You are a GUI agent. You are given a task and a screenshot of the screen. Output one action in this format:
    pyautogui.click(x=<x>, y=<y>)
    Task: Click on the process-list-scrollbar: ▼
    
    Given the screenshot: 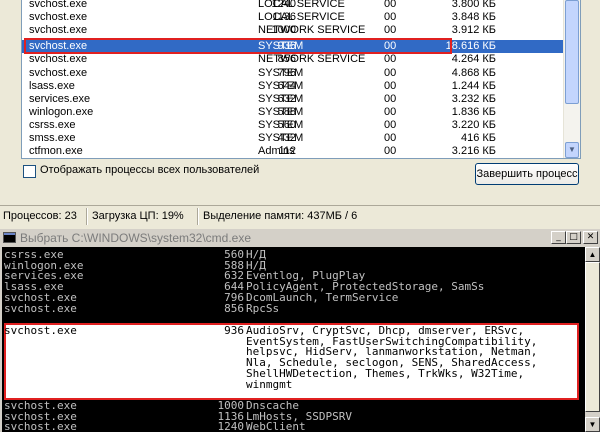 What is the action you would take?
    pyautogui.click(x=571, y=79)
    